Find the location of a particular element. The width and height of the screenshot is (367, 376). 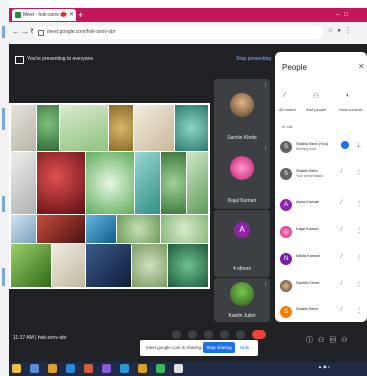

leave-call-button is located at coordinates (259, 334).